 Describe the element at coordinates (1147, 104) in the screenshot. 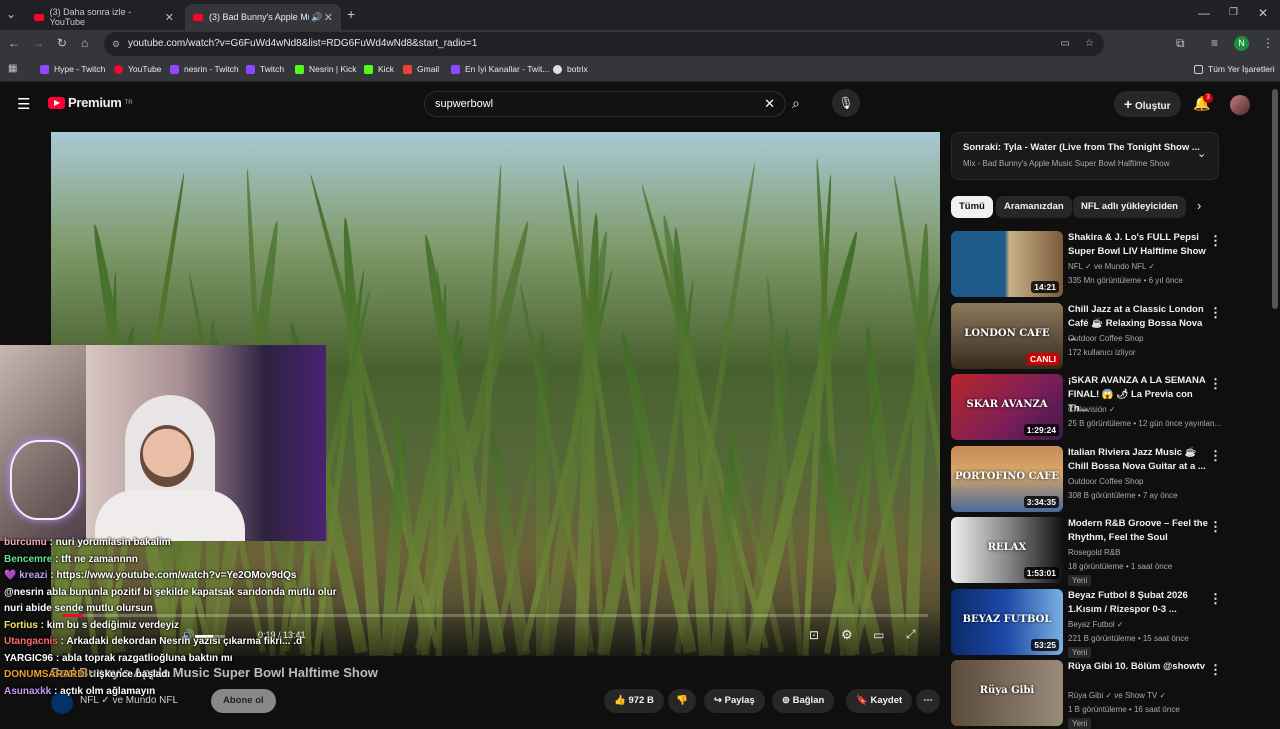

I see `create-button: + Oluştur` at that location.